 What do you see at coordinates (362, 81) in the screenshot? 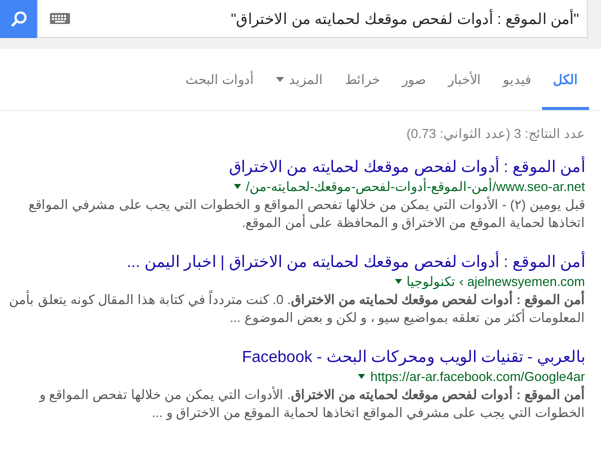
I see `tab: خرائط` at bounding box center [362, 81].